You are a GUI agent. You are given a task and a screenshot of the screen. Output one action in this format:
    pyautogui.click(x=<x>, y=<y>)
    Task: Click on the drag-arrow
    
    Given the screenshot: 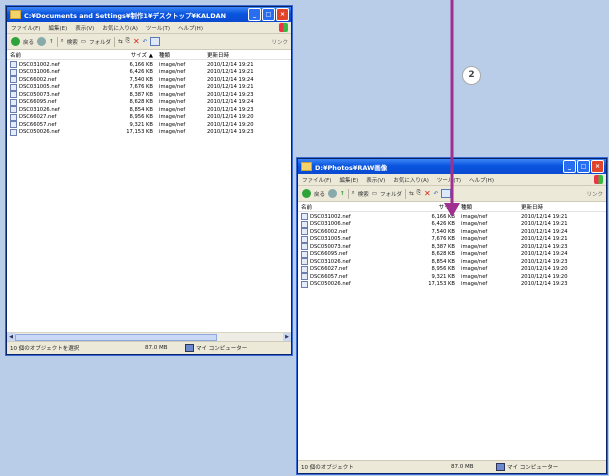 What is the action you would take?
    pyautogui.click(x=452, y=108)
    